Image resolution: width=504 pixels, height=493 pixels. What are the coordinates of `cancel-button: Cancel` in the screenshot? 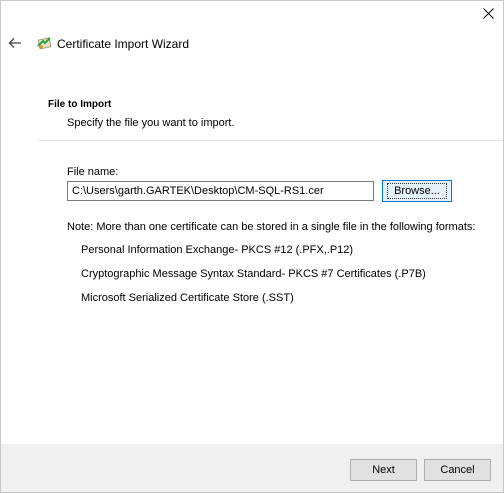 It's located at (457, 470).